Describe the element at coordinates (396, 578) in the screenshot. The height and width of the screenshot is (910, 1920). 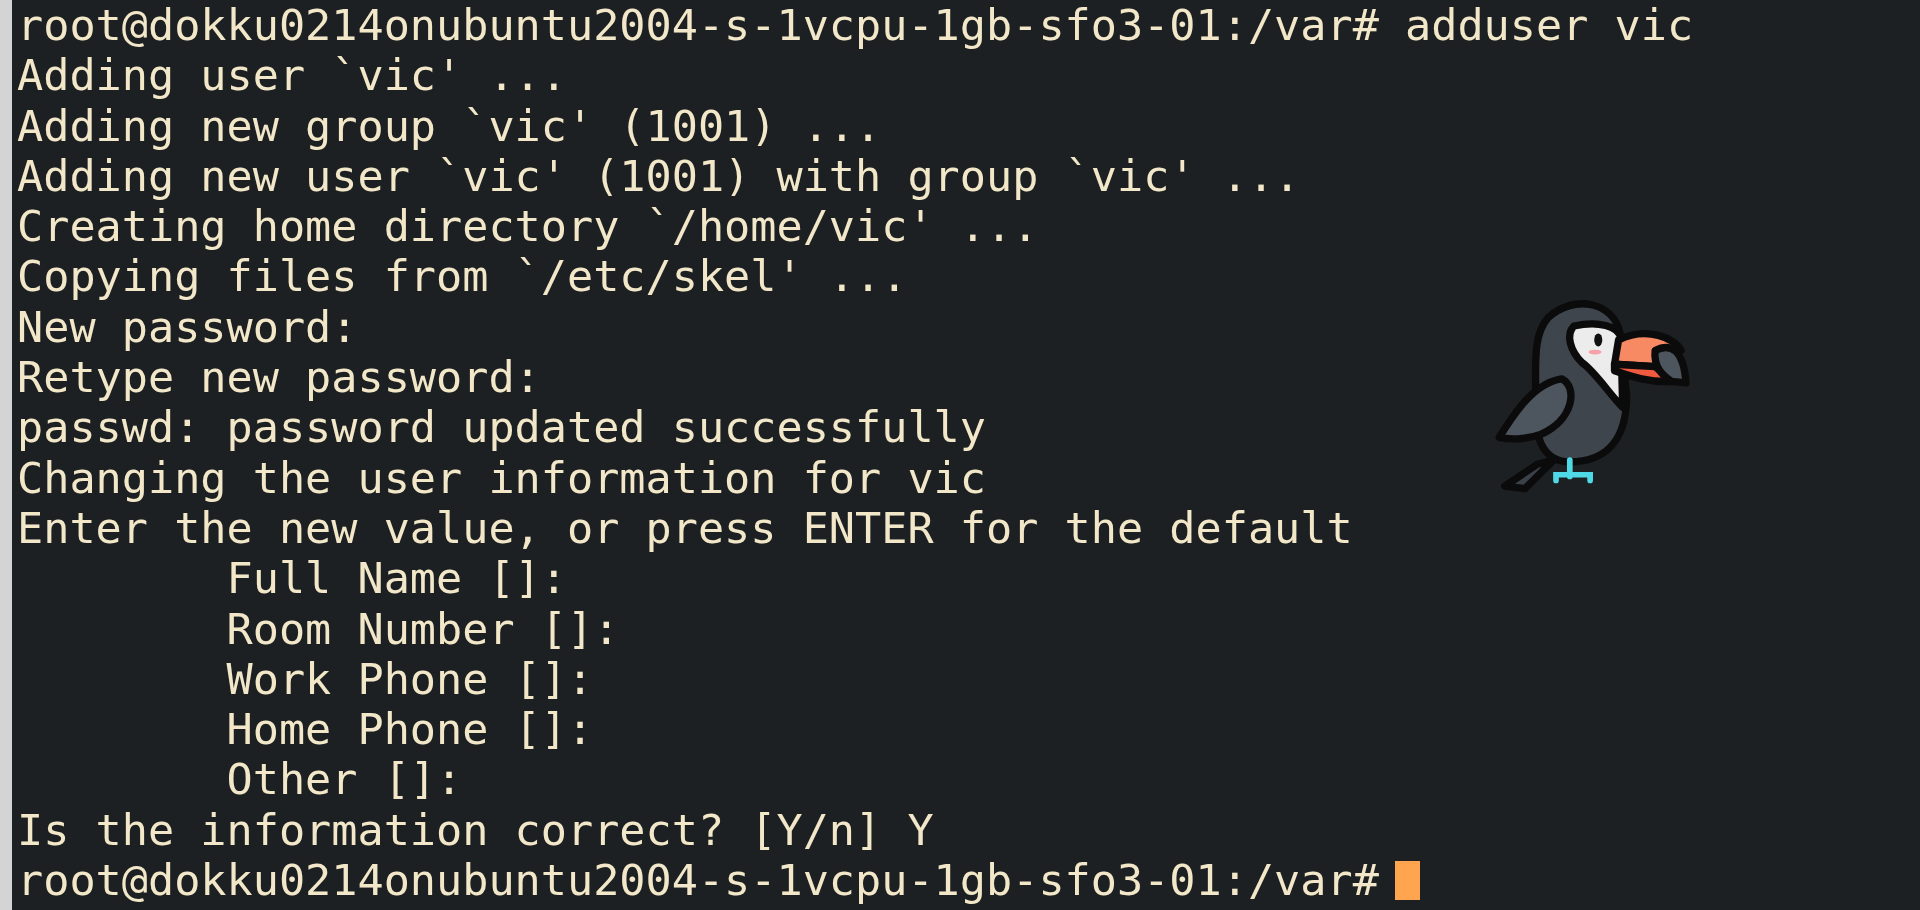
I see `output-line: Full Name []:` at that location.